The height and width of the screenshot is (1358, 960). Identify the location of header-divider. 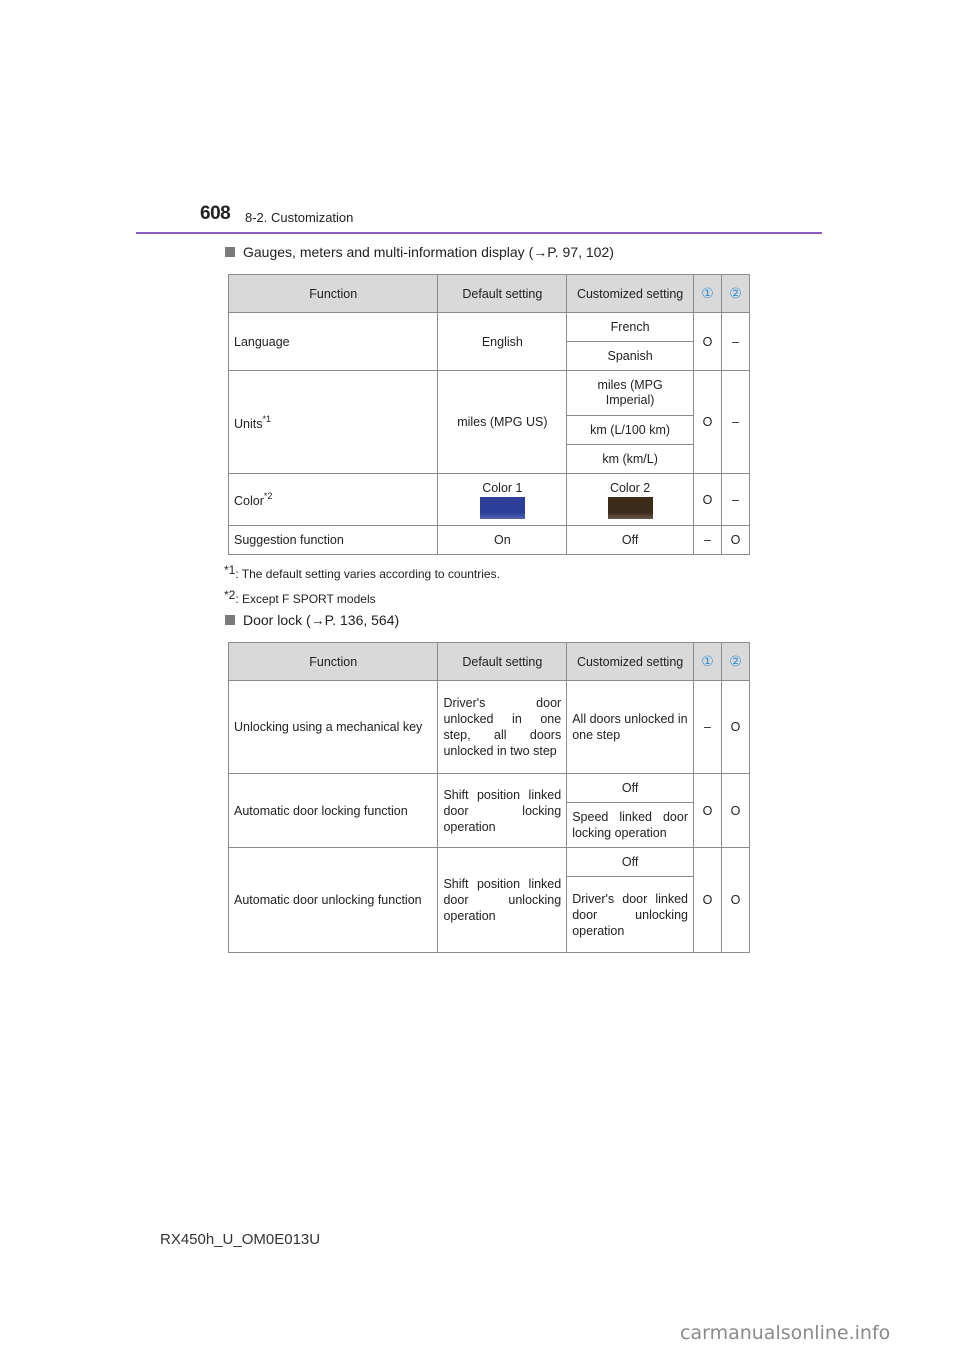
(479, 233).